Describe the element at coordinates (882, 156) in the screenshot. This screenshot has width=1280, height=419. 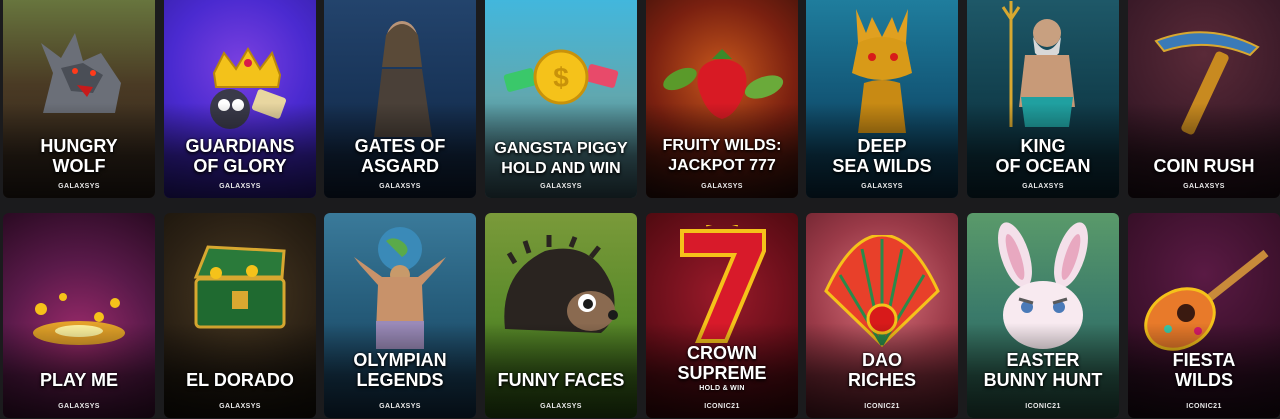
I see `game-title: DEEP SEA WILDS` at that location.